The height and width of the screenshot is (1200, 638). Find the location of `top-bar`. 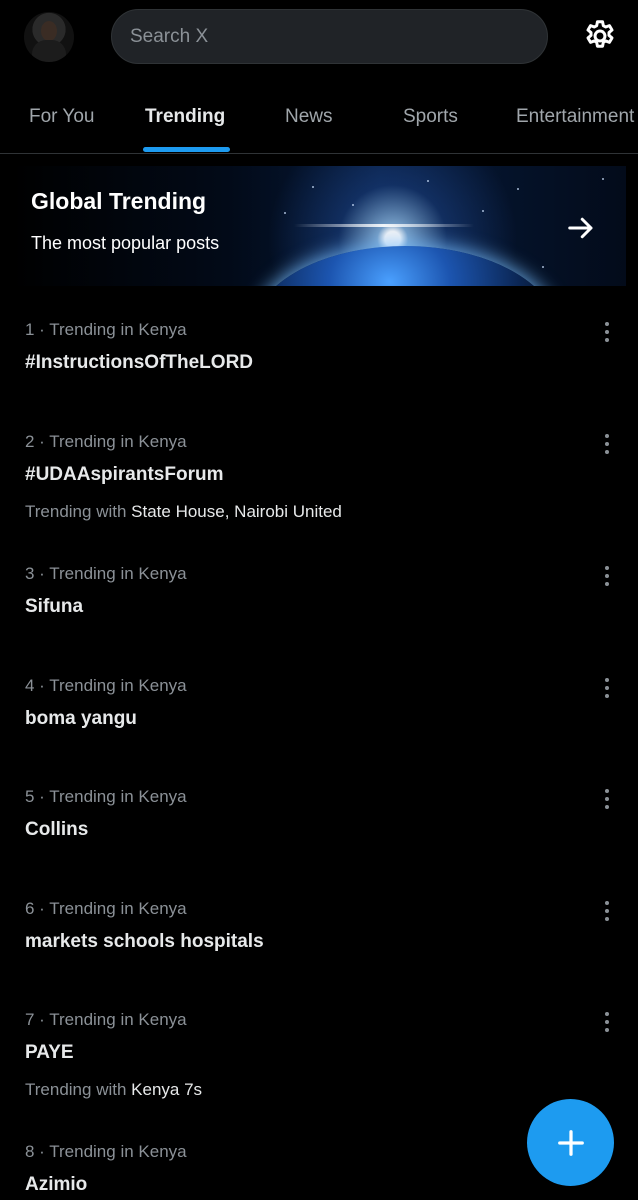

top-bar is located at coordinates (319, 39).